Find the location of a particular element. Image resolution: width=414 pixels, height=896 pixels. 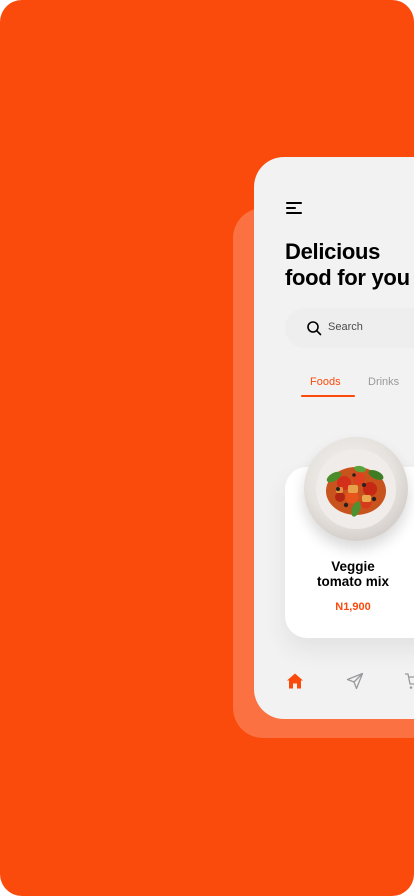

food-name-line1: Veggie is located at coordinates (353, 566).